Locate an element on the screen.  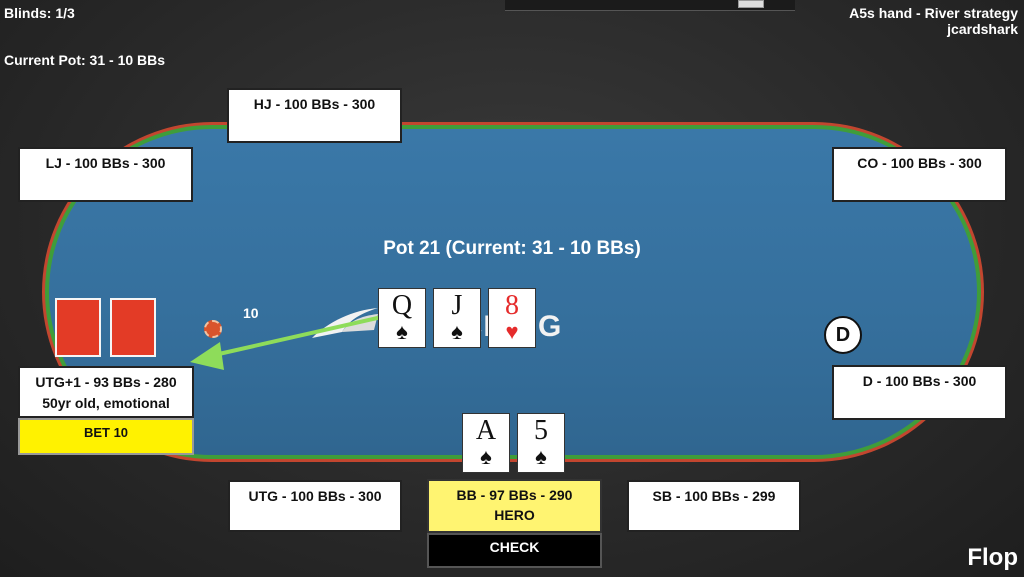
board-card: J ♠ is located at coordinates (457, 318).